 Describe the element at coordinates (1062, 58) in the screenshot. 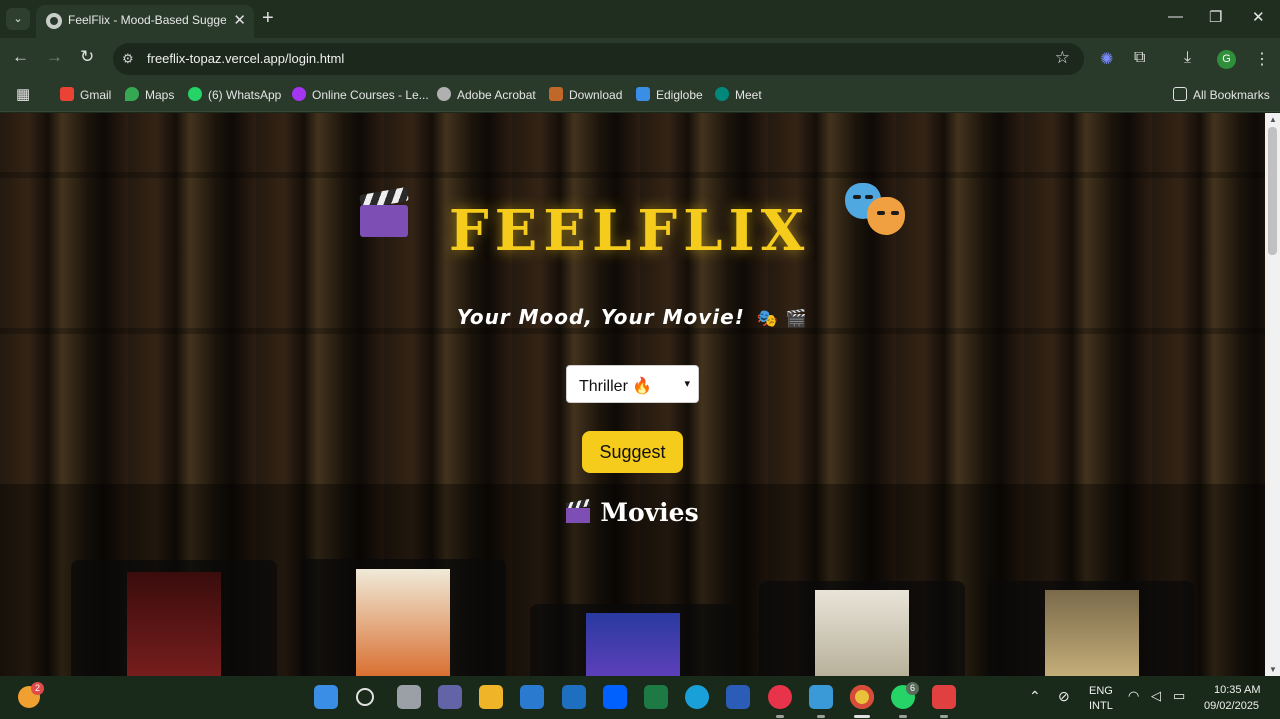

I see `bookmark-star-icon: ☆` at that location.